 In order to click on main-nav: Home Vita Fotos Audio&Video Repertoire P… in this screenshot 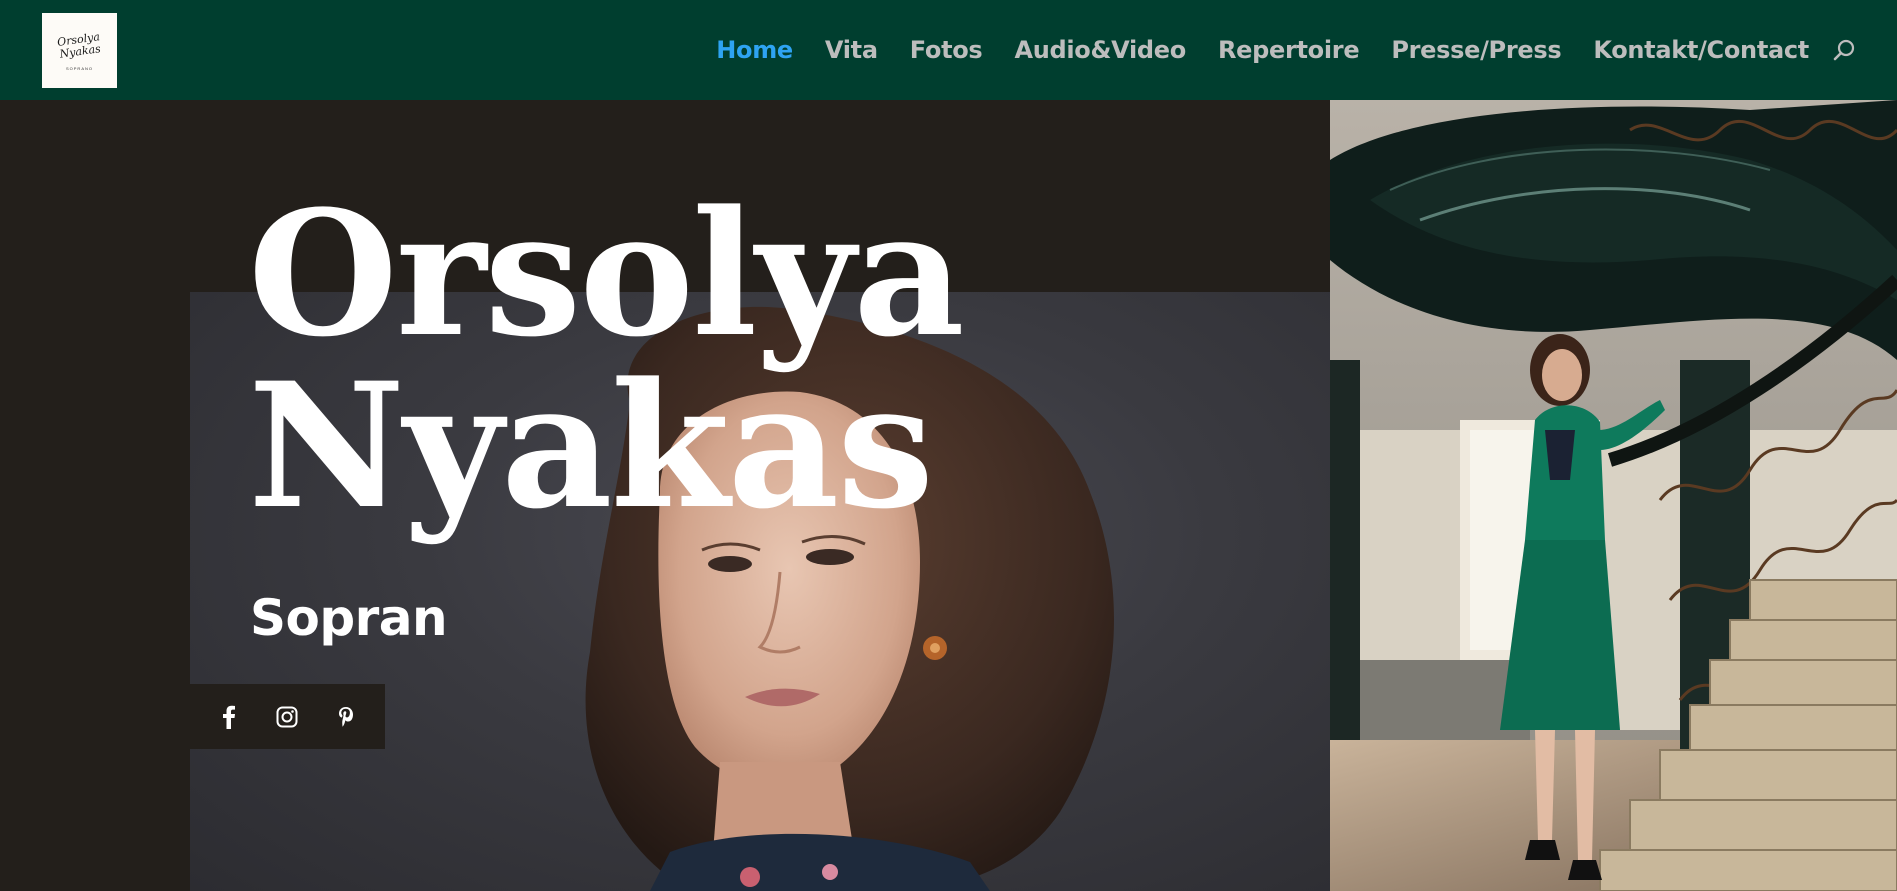, I will do `click(1262, 50)`.